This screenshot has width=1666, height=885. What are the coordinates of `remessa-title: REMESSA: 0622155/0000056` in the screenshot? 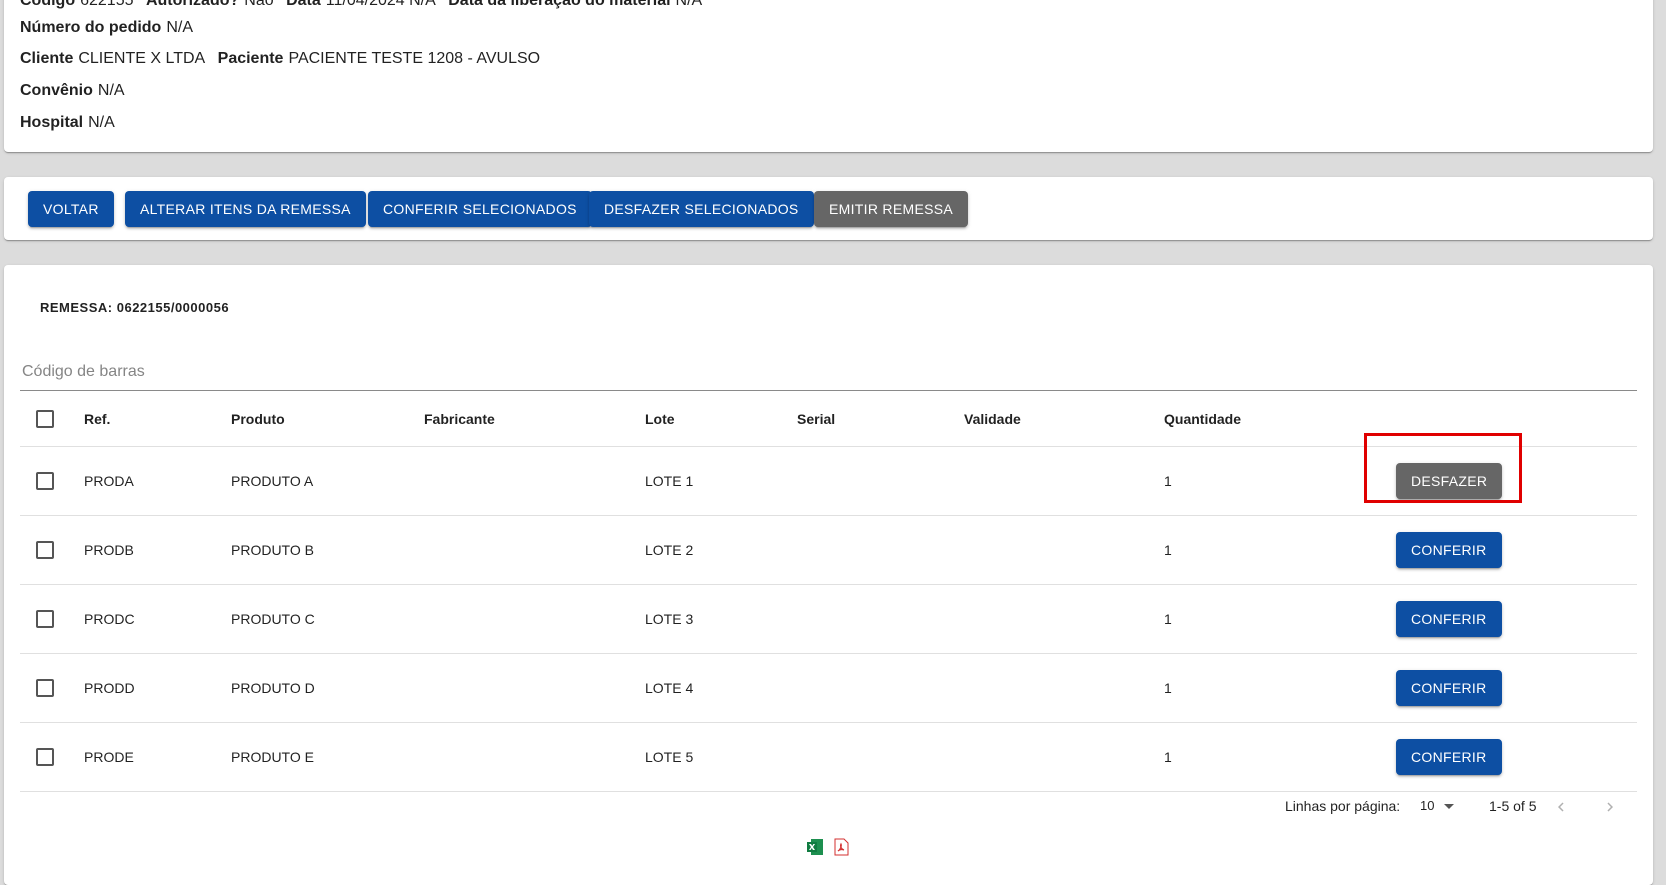 It's located at (135, 307).